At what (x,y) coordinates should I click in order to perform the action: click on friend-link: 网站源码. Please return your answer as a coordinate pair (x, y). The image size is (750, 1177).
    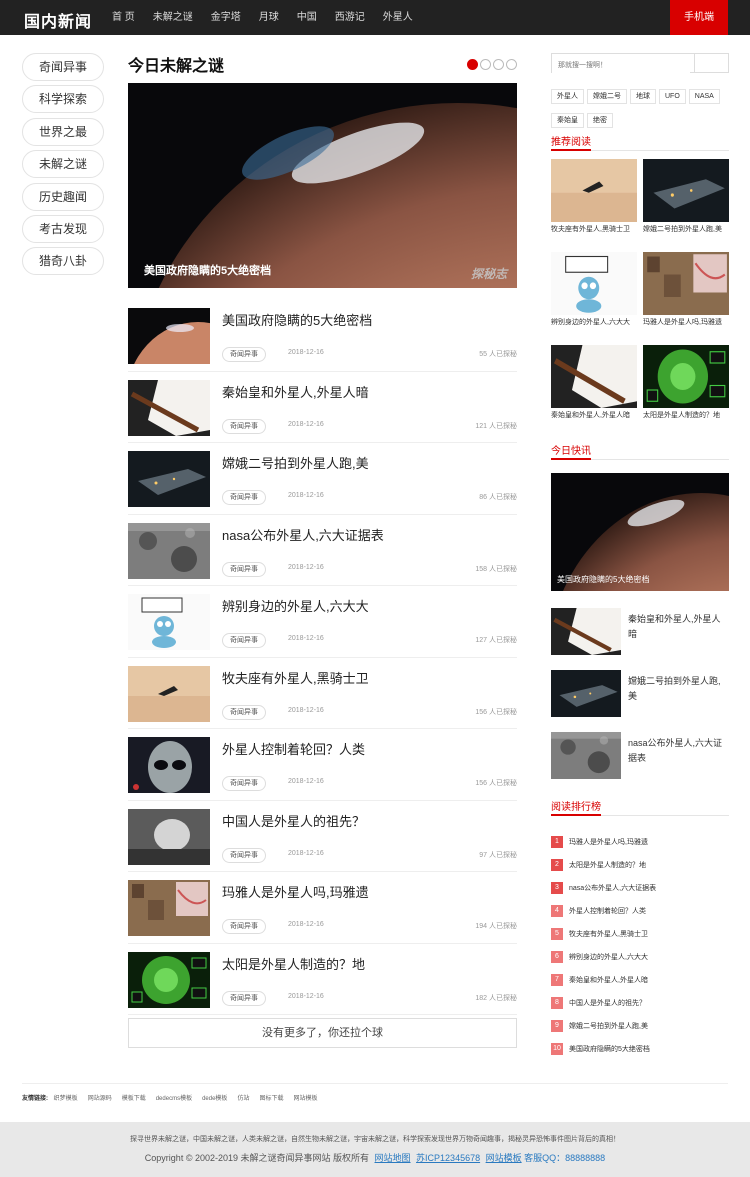
    Looking at the image, I should click on (100, 1099).